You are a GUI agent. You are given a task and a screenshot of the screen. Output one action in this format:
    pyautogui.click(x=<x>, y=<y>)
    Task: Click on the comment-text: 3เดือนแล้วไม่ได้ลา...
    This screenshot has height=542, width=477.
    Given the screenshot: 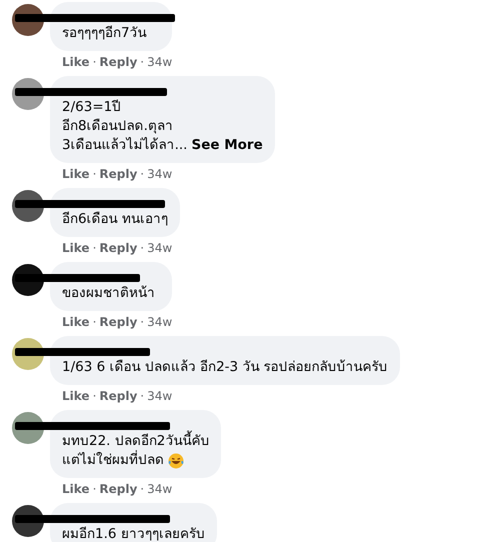 What is the action you would take?
    pyautogui.click(x=125, y=145)
    